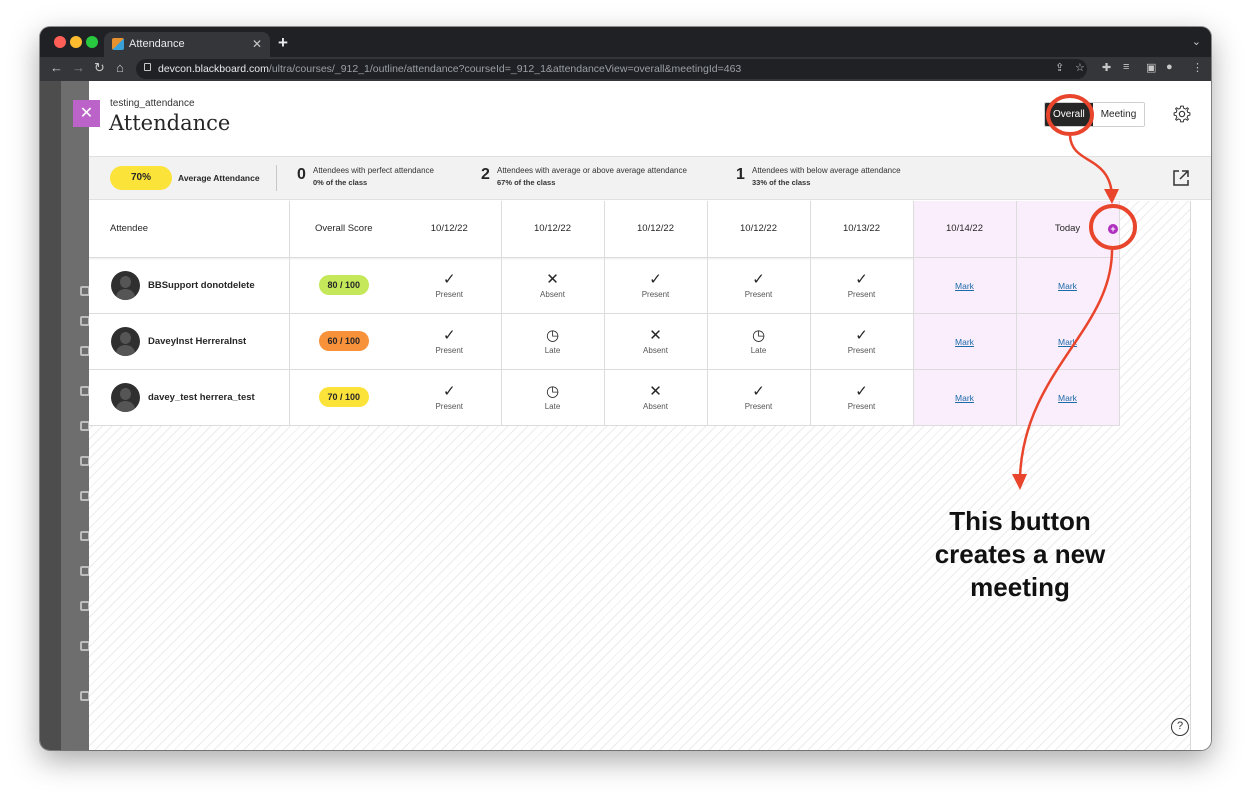 The image size is (1248, 800). Describe the element at coordinates (86, 113) in the screenshot. I see `close-panel-button: ✕` at that location.